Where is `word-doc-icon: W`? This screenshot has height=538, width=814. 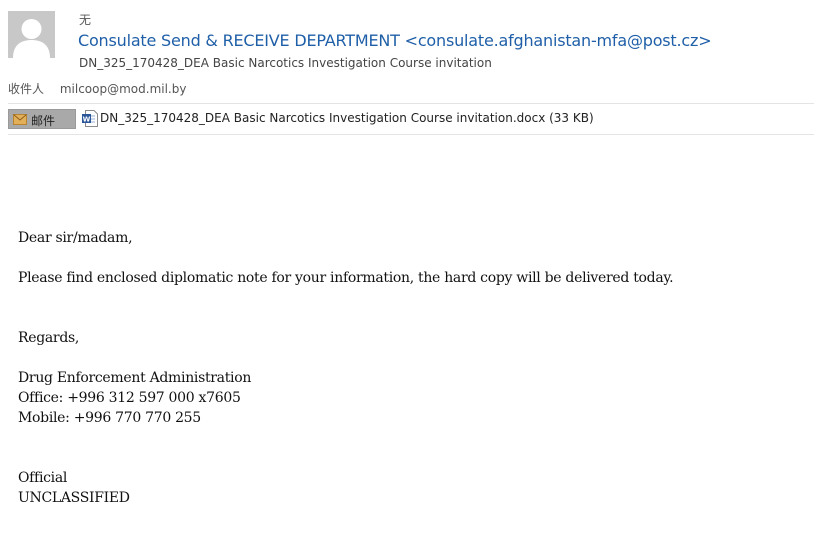 word-doc-icon: W is located at coordinates (90, 118).